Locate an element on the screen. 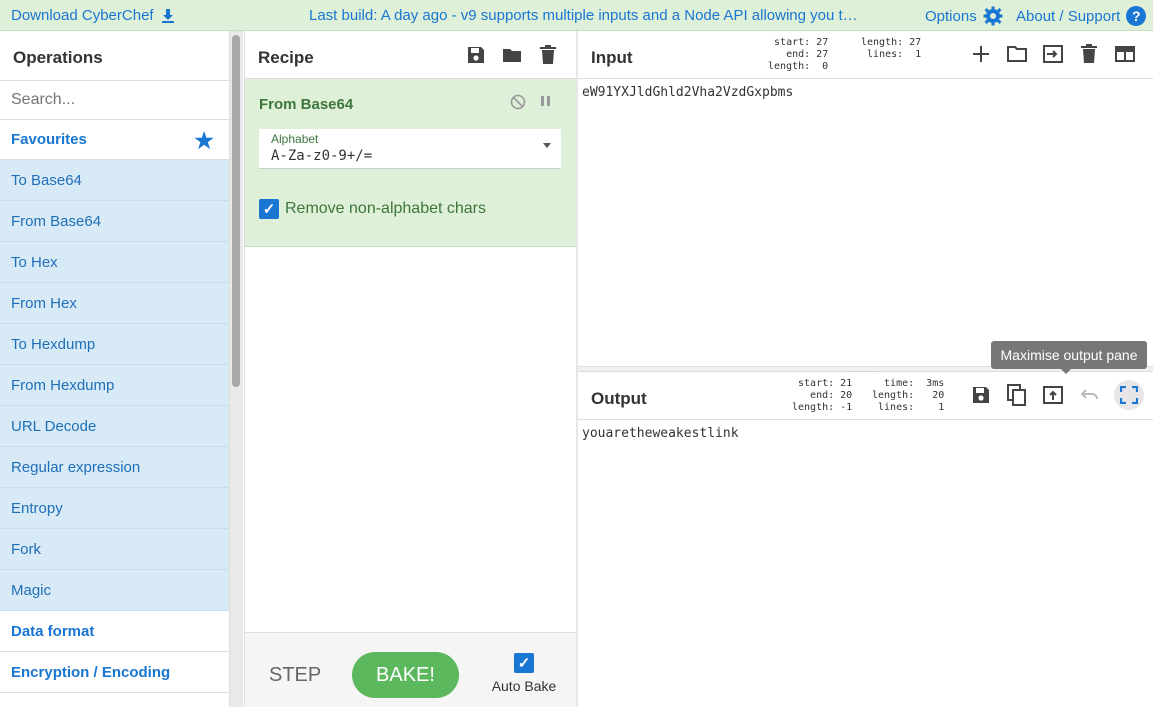 The width and height of the screenshot is (1153, 707). trash-icon is located at coordinates (548, 55).